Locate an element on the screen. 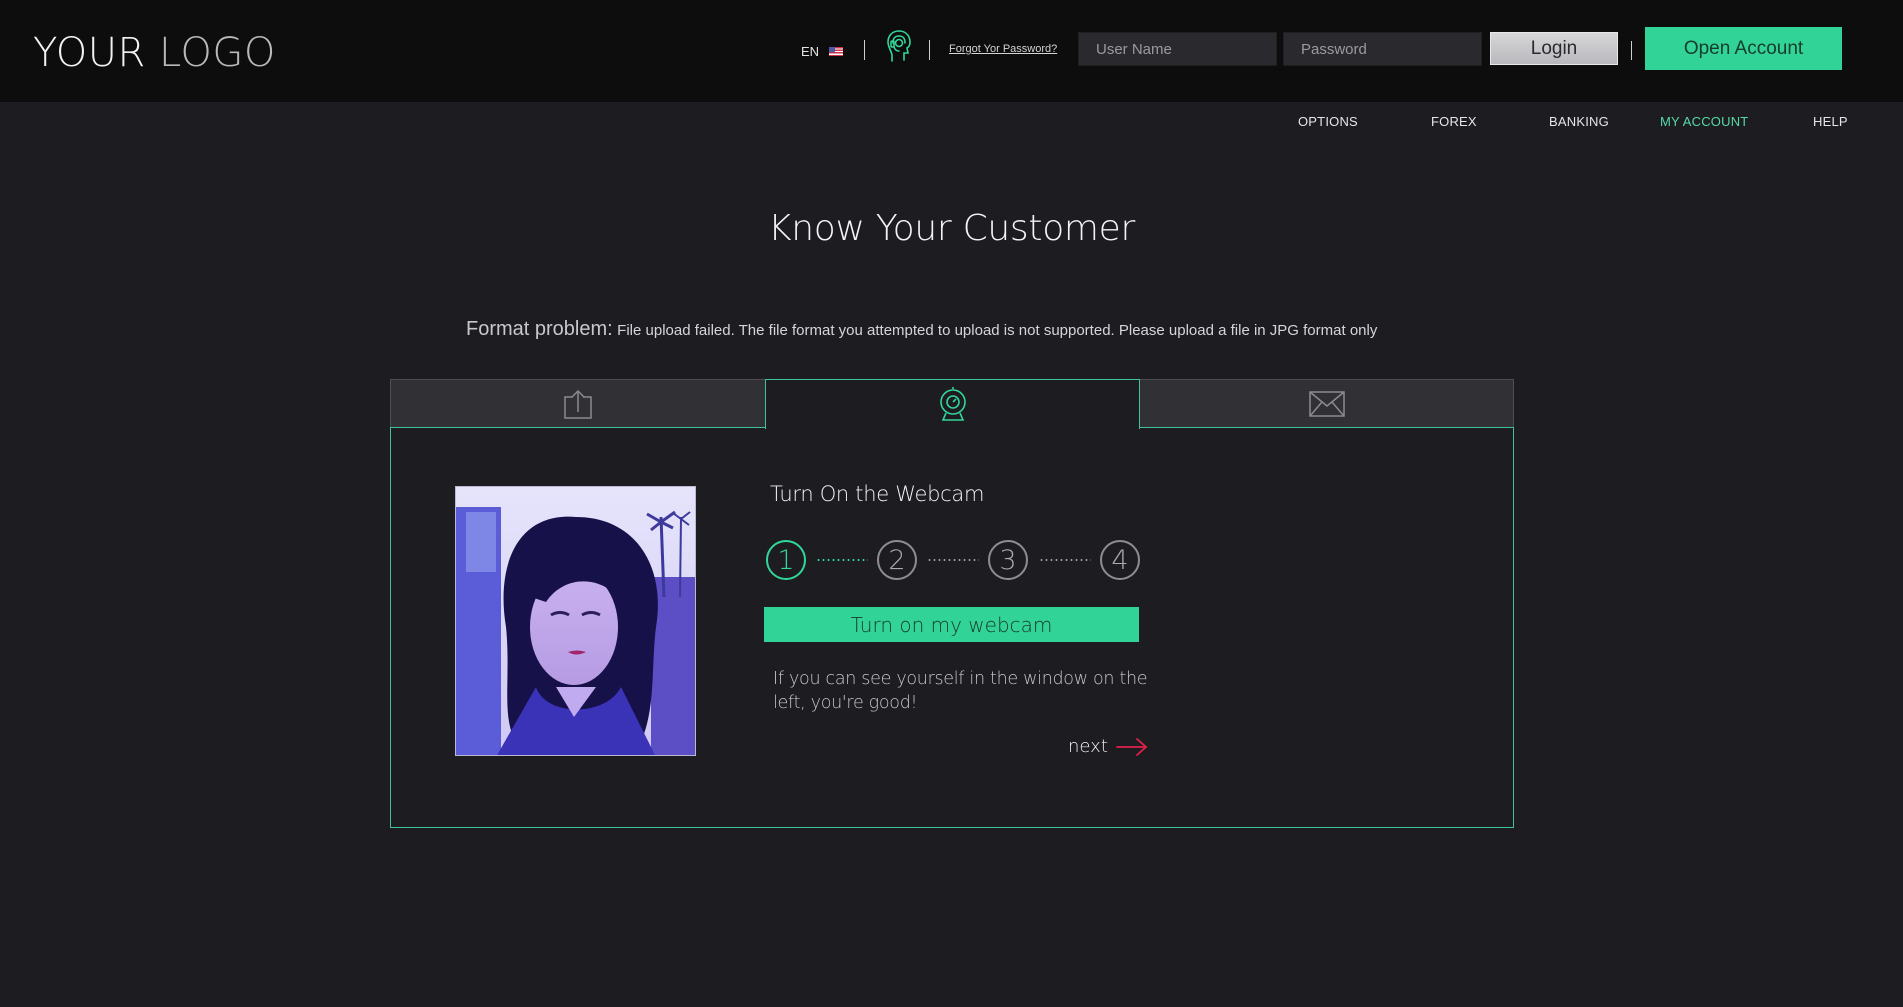  webcam-icon is located at coordinates (952, 403).